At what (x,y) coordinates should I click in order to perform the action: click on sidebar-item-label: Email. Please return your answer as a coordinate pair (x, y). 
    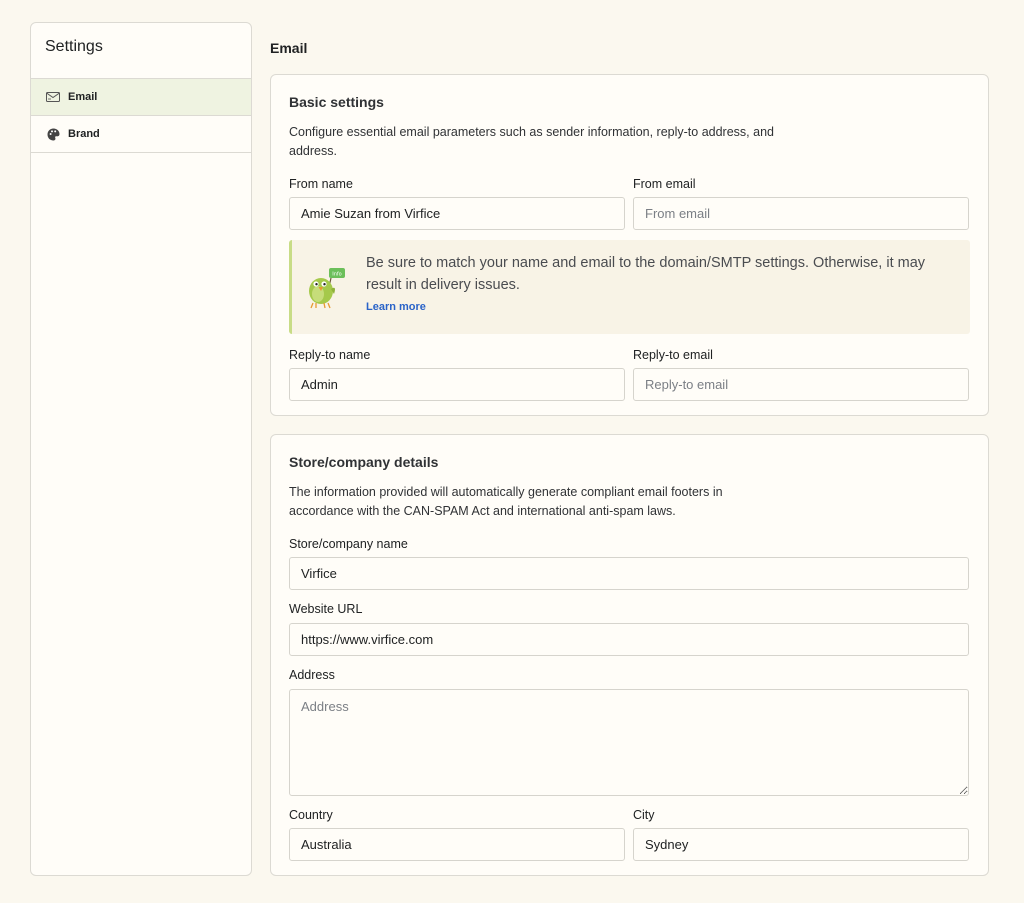
    Looking at the image, I should click on (83, 97).